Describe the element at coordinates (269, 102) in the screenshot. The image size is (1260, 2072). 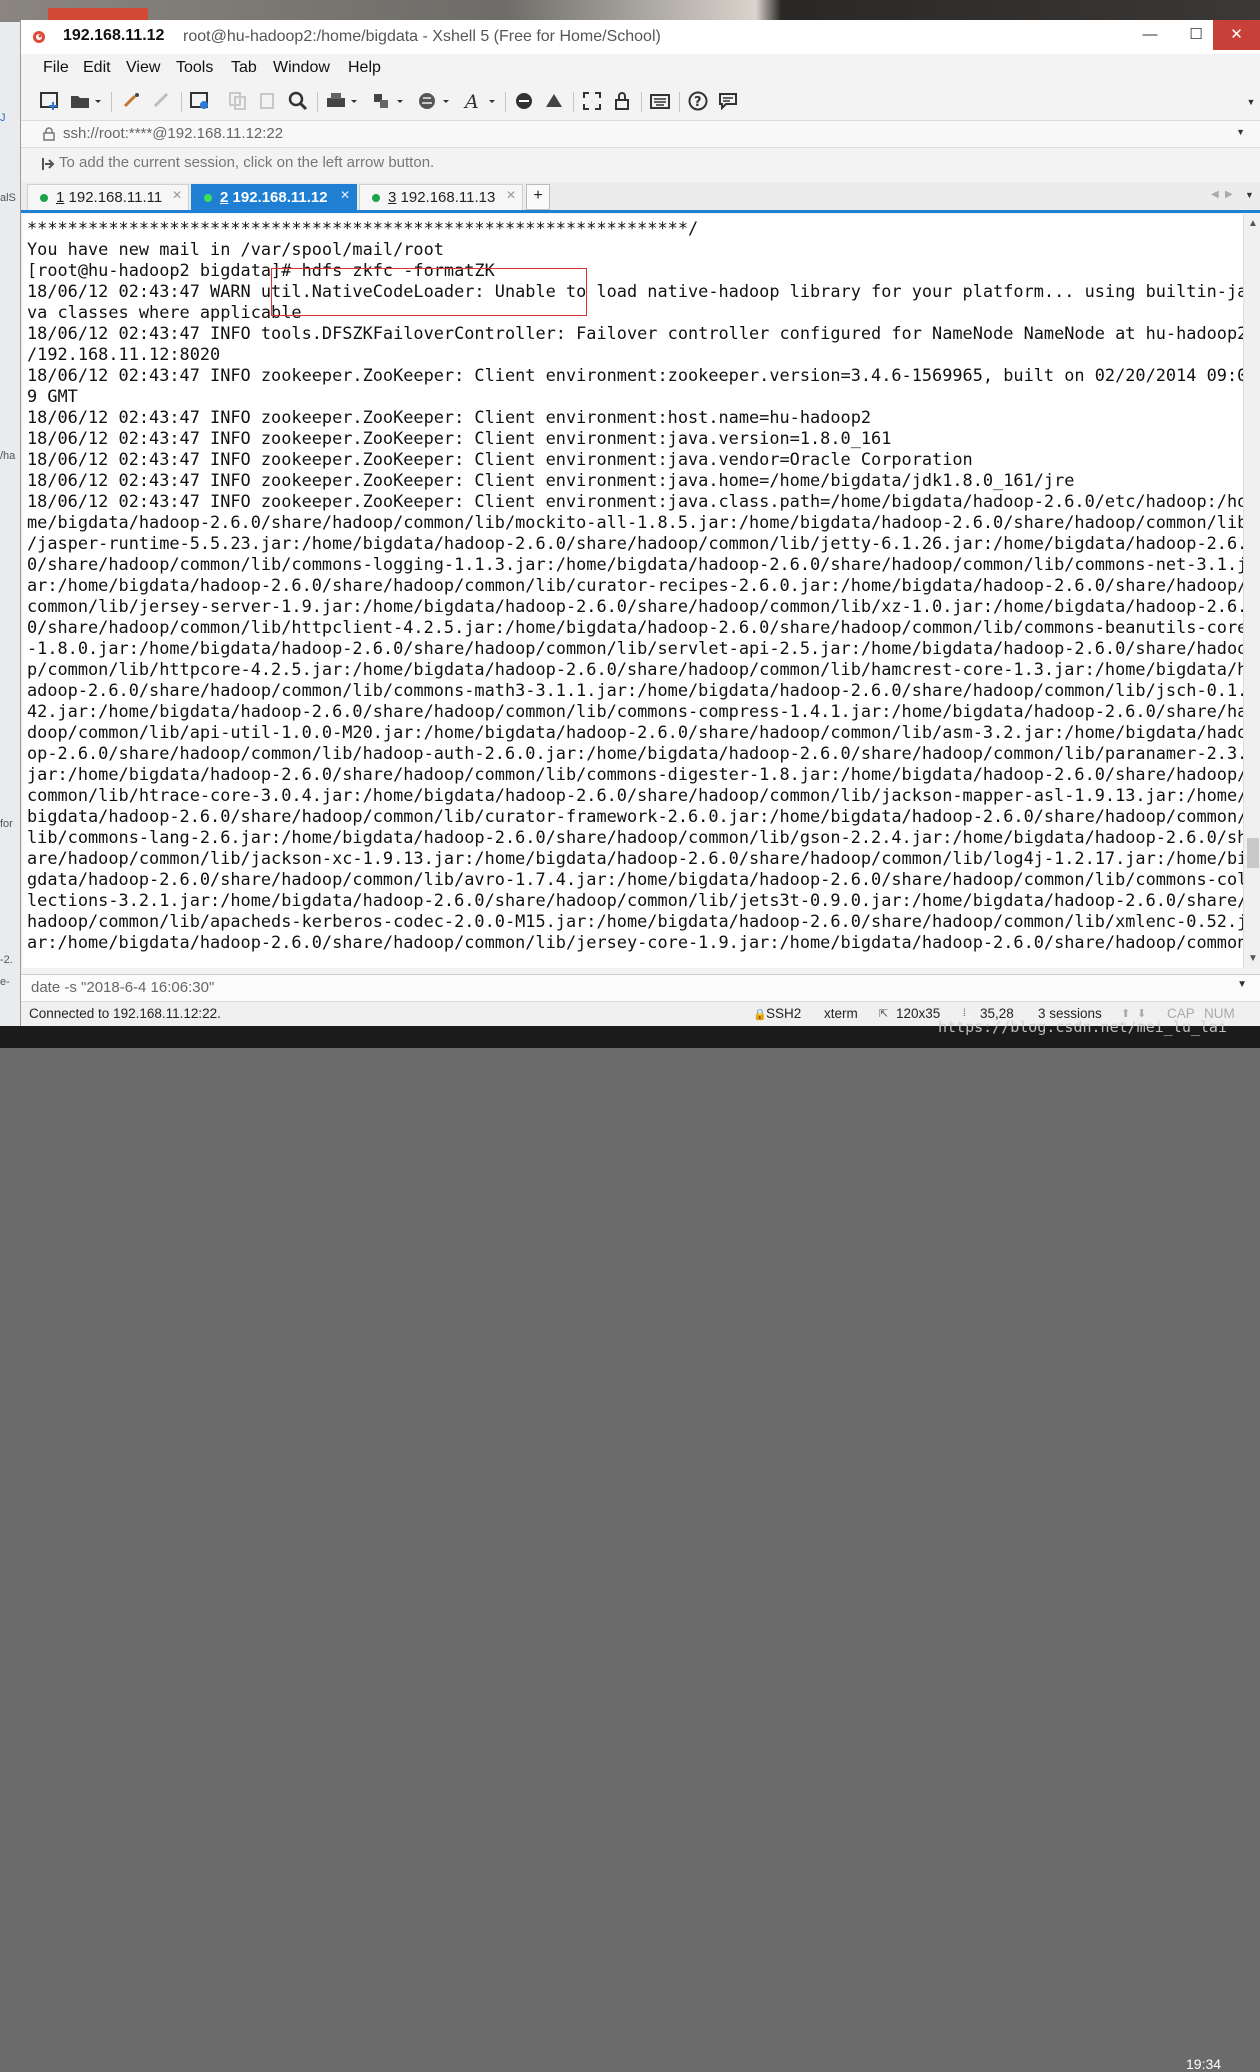
I see `paste-icon` at that location.